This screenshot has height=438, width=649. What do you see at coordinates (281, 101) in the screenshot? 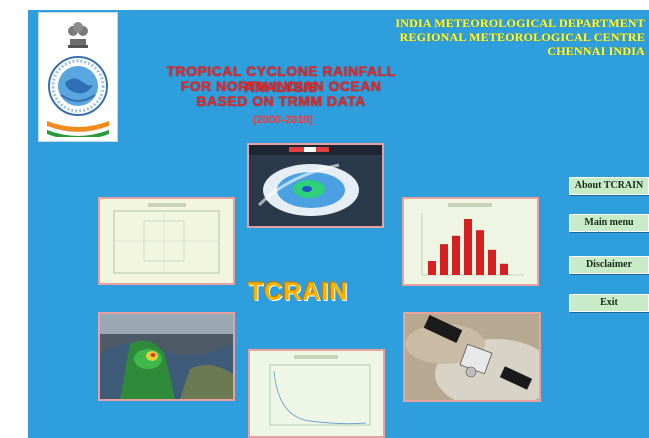
I see `page-title-line-3: BASED ON TRMM DATA` at bounding box center [281, 101].